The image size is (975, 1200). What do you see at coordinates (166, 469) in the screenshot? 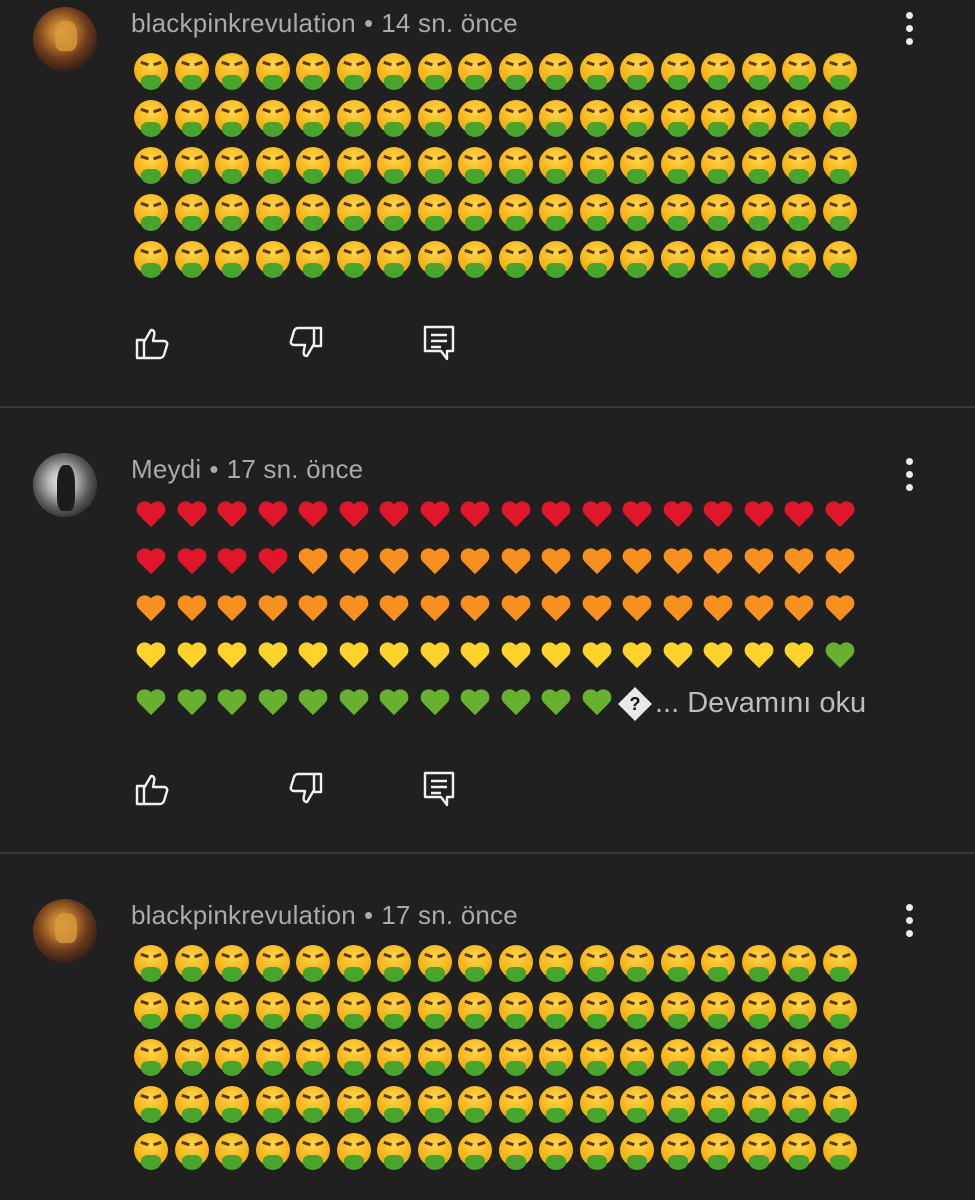
I see `author-name: Meydi` at bounding box center [166, 469].